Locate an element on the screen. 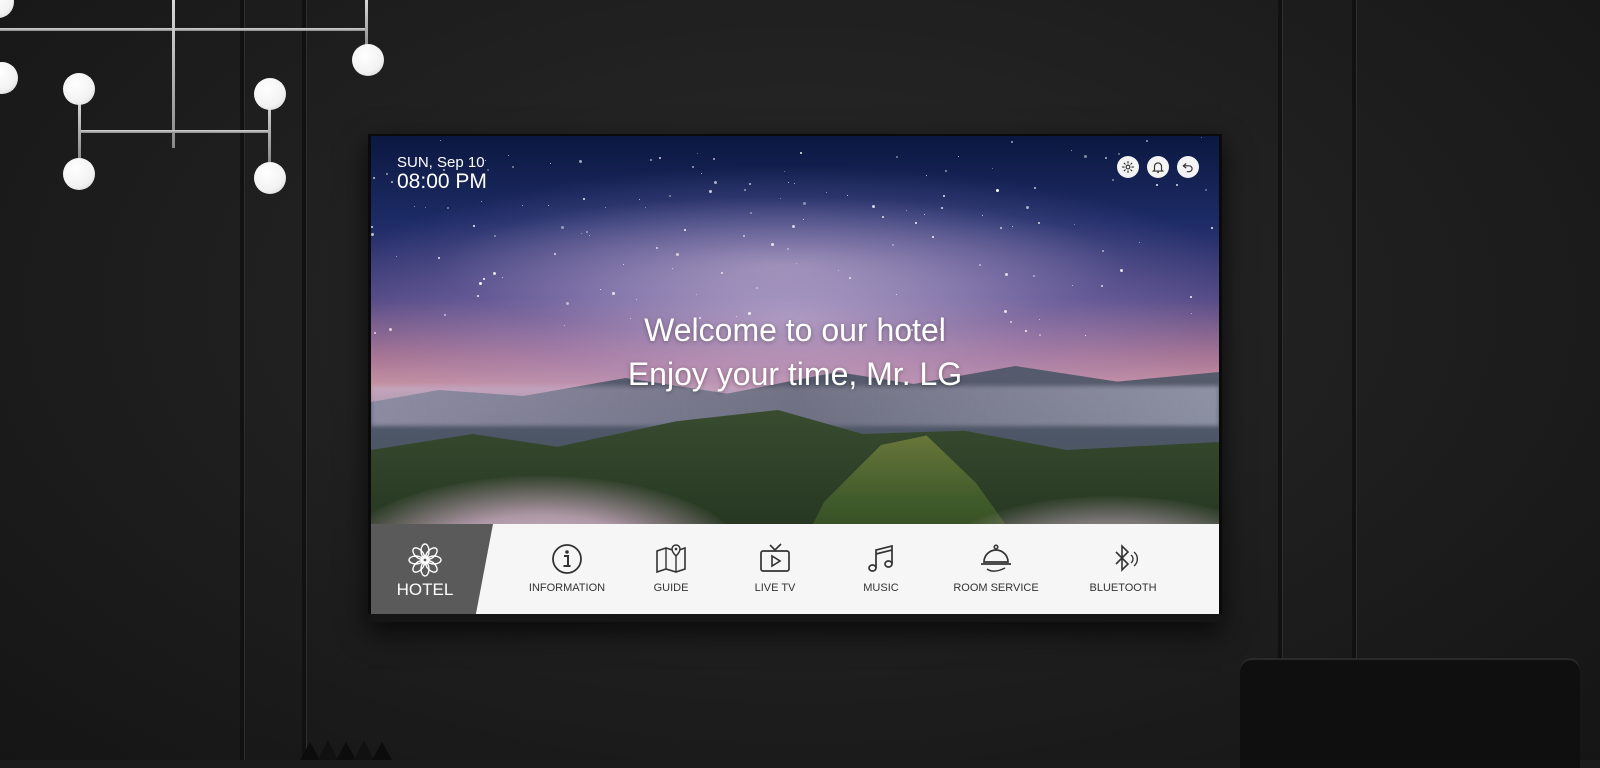 The height and width of the screenshot is (768, 1600). menu-item-label: BLUETOOTH is located at coordinates (1123, 588).